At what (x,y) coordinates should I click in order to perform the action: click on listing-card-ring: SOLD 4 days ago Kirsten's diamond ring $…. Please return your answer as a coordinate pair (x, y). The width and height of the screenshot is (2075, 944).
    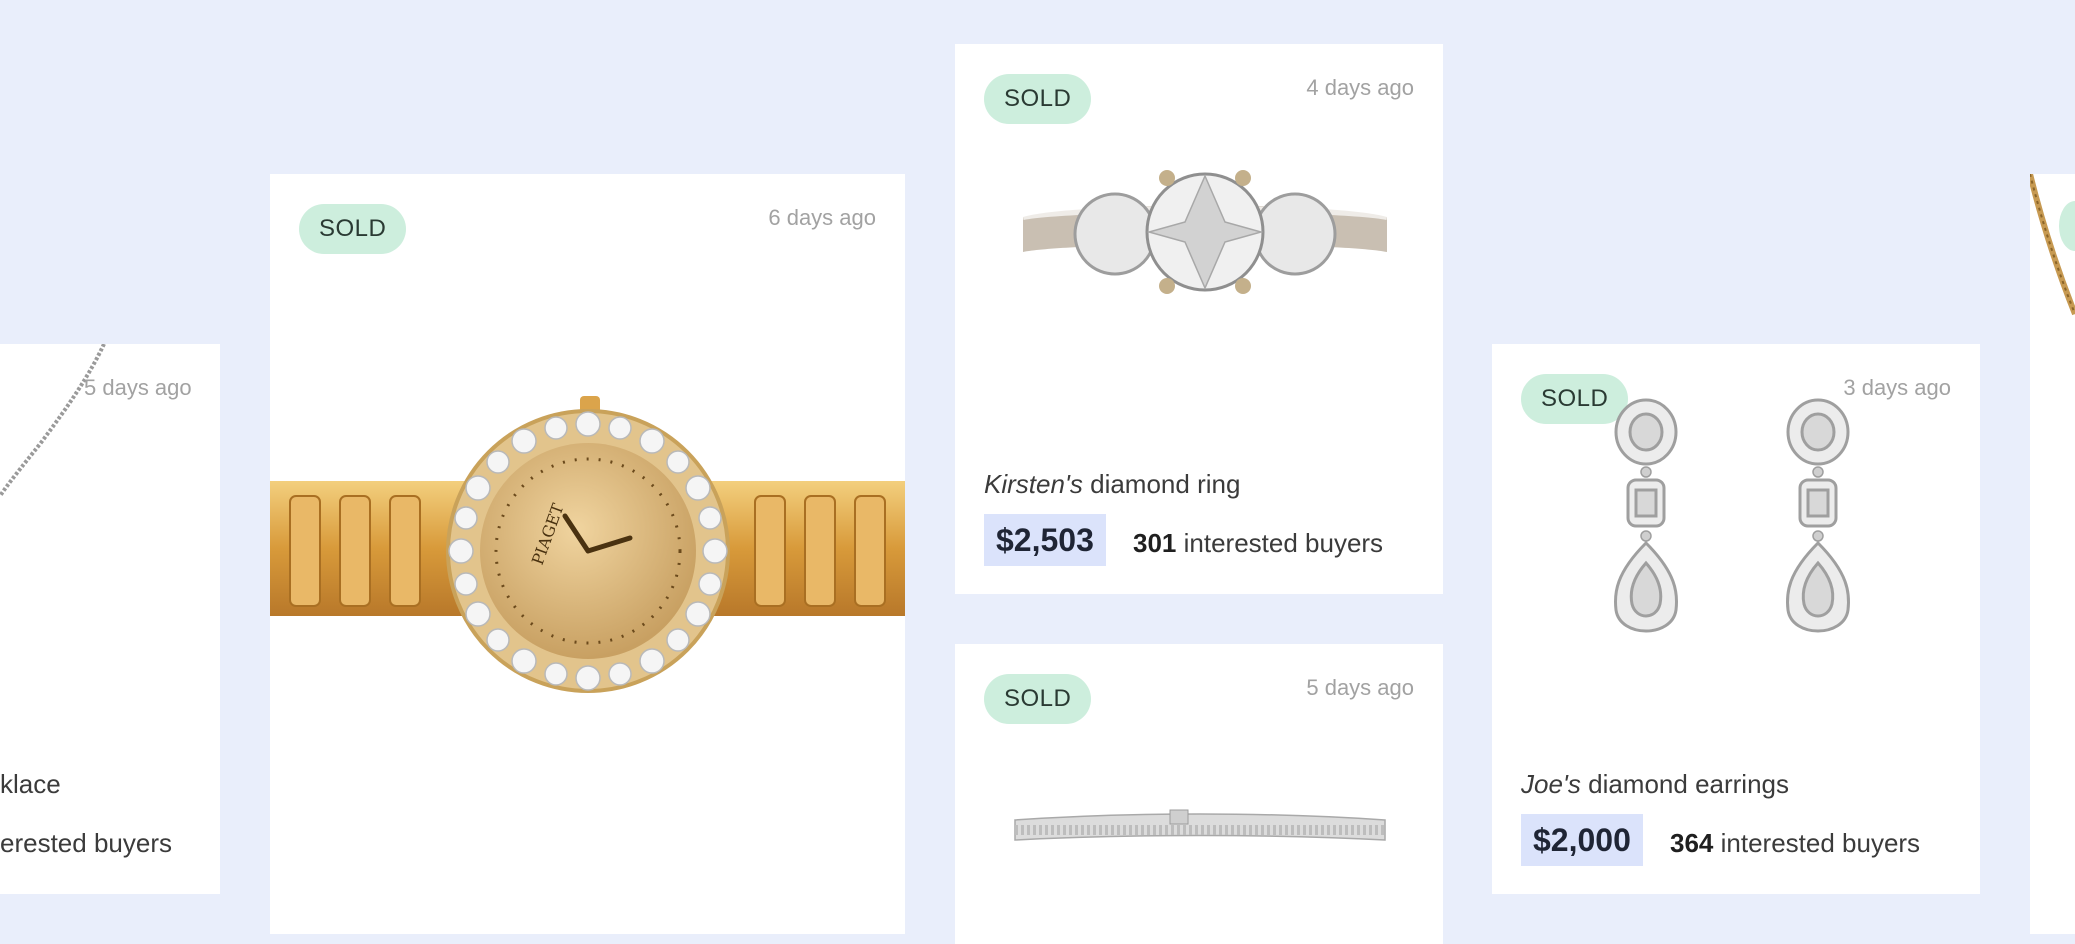
    Looking at the image, I should click on (1199, 319).